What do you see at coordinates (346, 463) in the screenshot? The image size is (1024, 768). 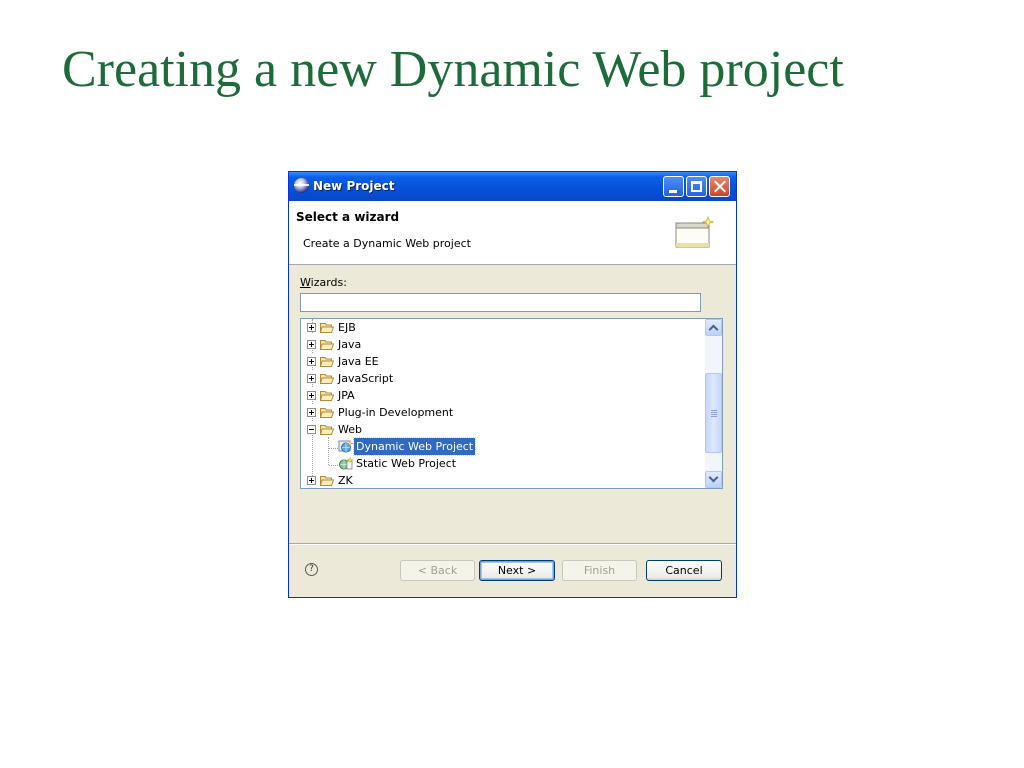 I see `static-web-project-icon` at bounding box center [346, 463].